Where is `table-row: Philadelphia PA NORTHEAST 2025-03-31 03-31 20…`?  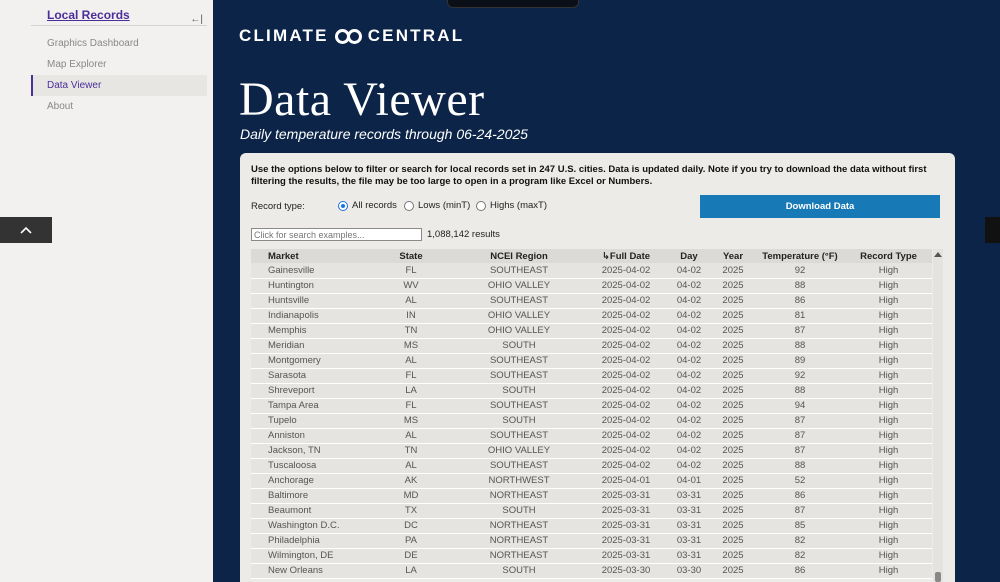 table-row: Philadelphia PA NORTHEAST 2025-03-31 03-31 20… is located at coordinates (591, 541).